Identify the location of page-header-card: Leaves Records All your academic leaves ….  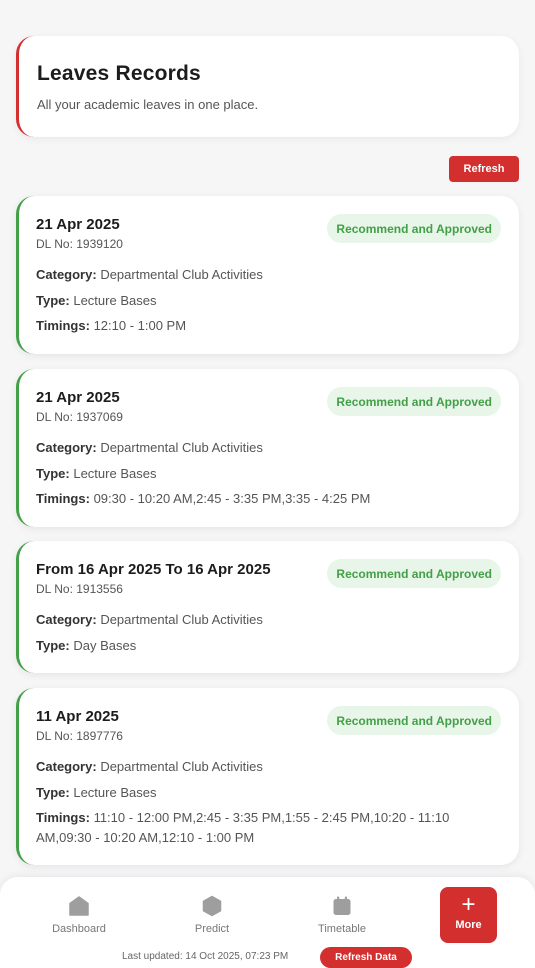
(267, 86).